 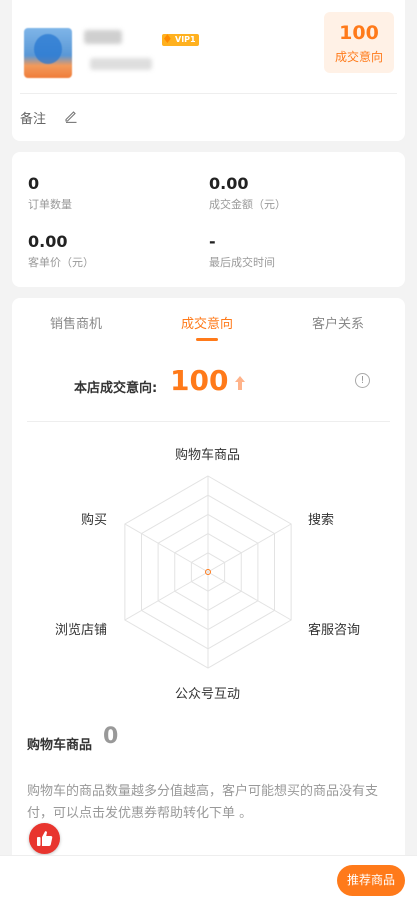 What do you see at coordinates (334, 630) in the screenshot?
I see `radar-label-customer-service: 客服咨询` at bounding box center [334, 630].